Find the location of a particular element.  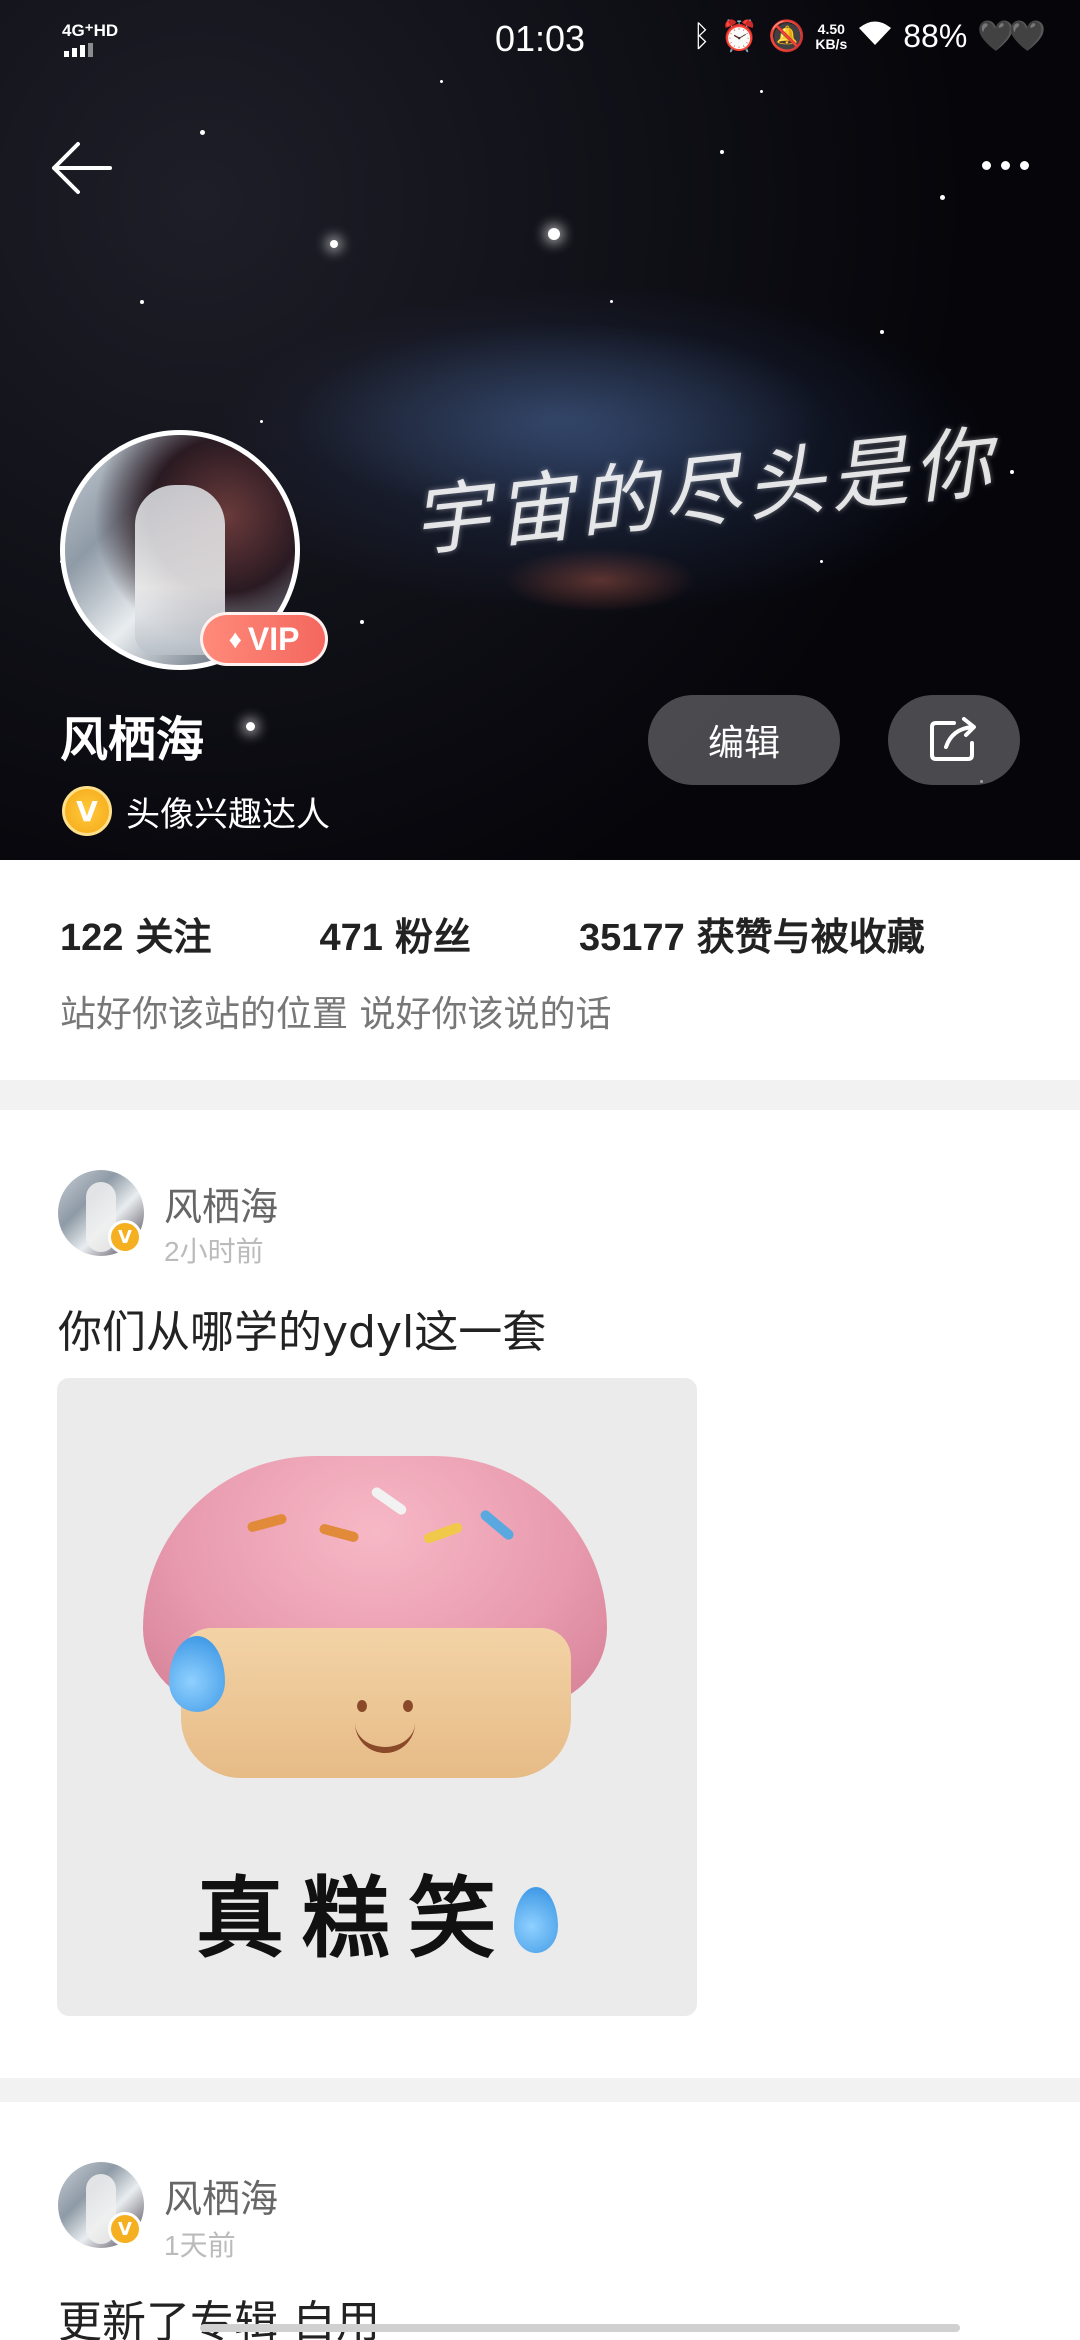

followers-count: 471 is located at coordinates (351, 938).